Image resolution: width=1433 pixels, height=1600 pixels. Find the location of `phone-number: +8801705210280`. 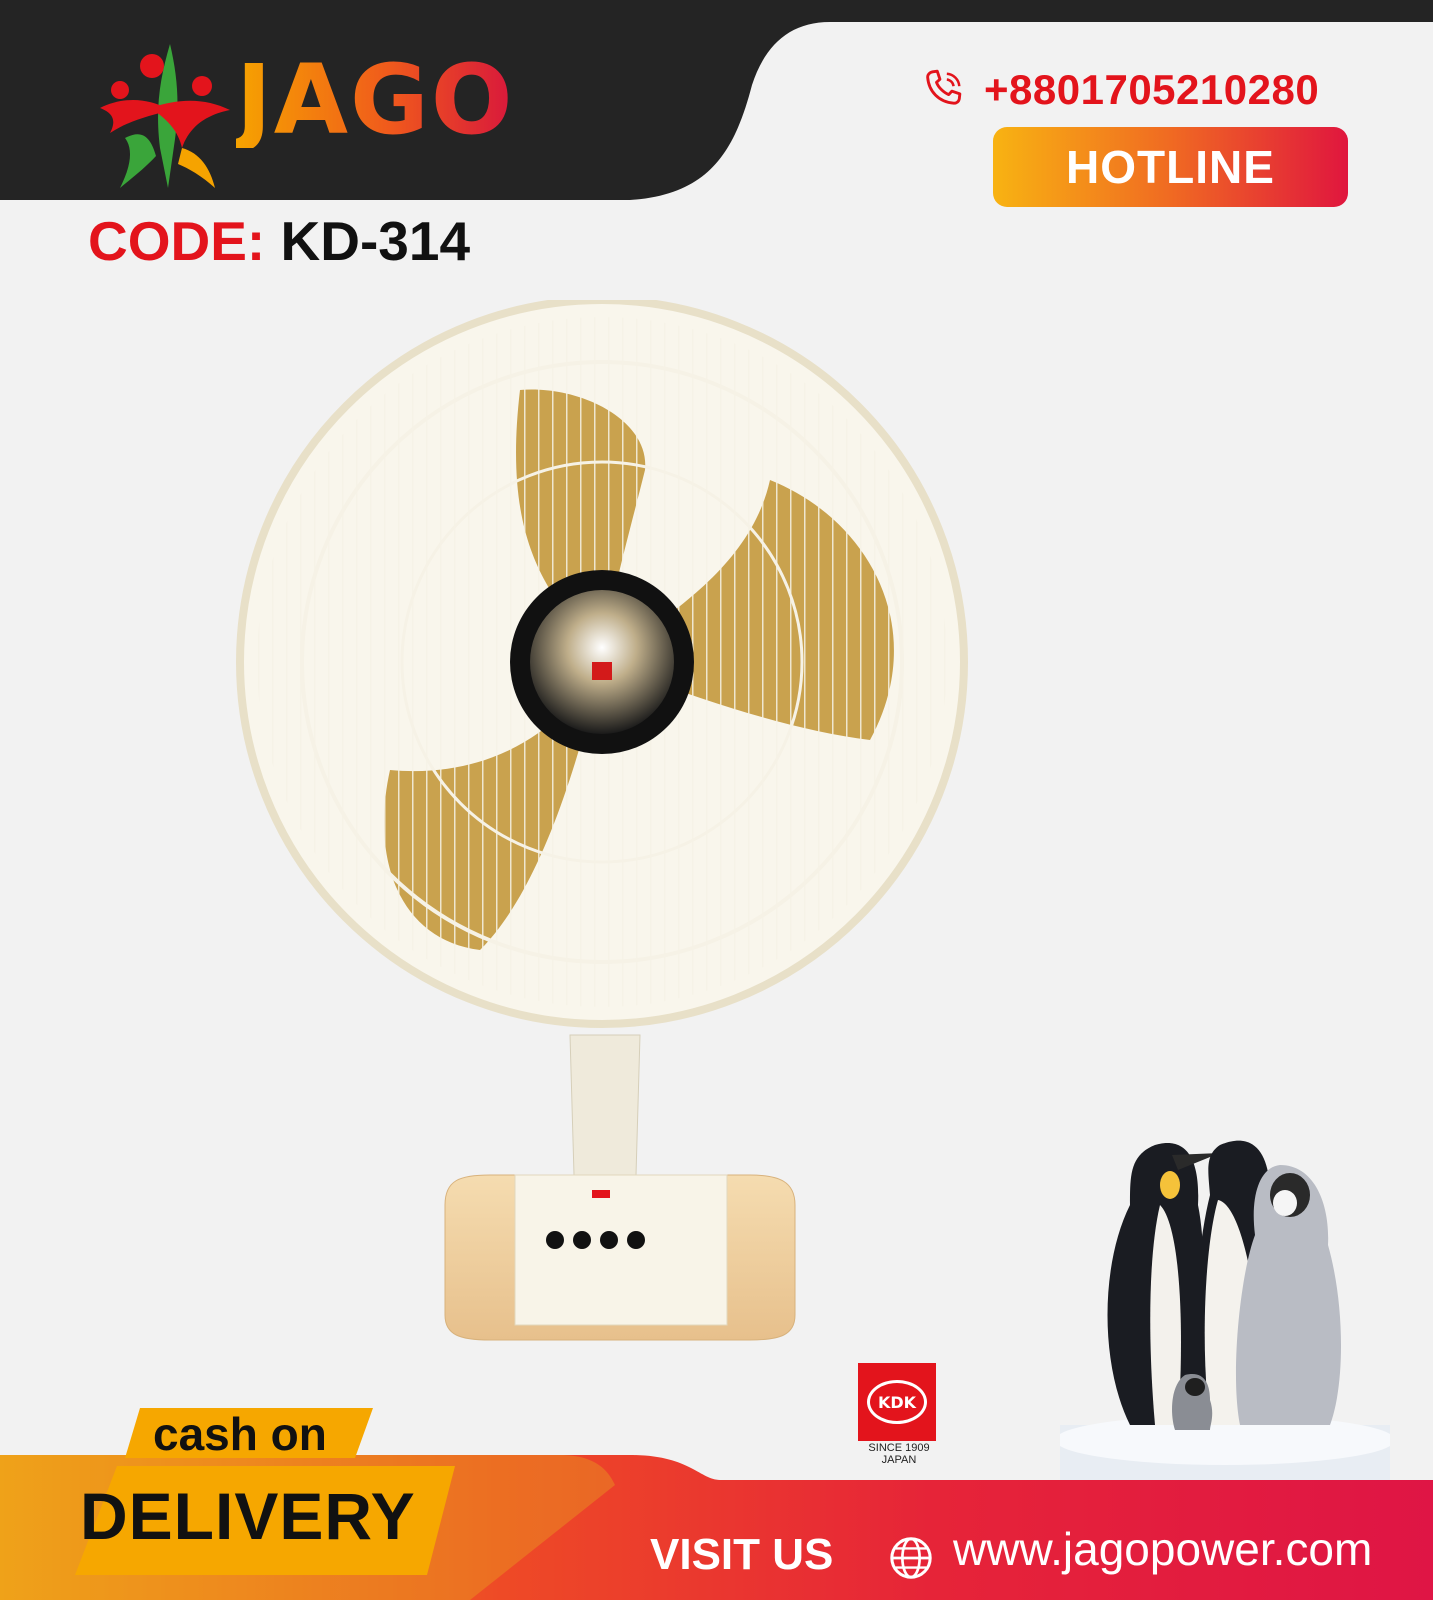

phone-number: +8801705210280 is located at coordinates (1152, 89).